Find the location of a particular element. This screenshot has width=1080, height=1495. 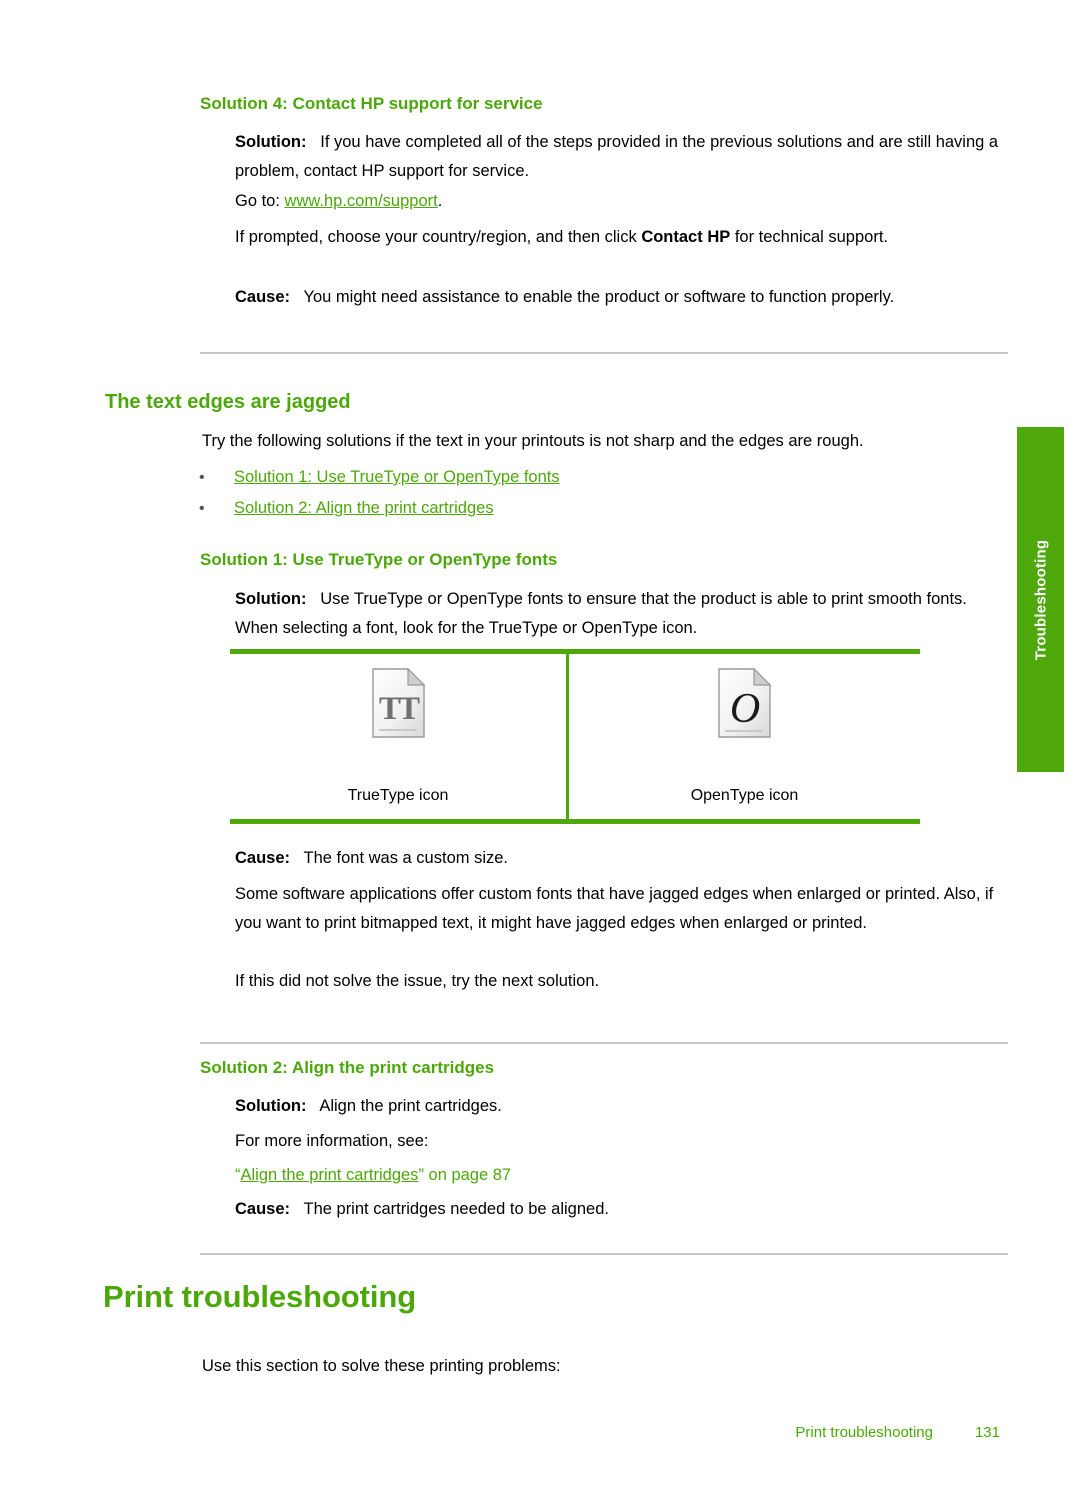

prompt-text-b: for technical support. is located at coordinates (809, 237).